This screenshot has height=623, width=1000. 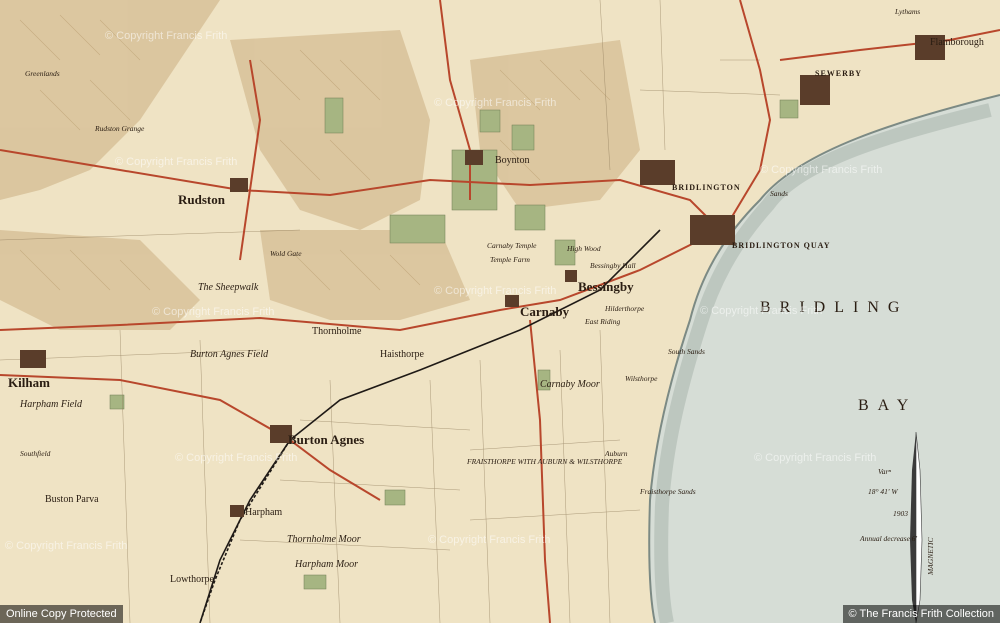 I want to click on label-wilsthorpe: Wilsthorpe, so click(x=641, y=378).